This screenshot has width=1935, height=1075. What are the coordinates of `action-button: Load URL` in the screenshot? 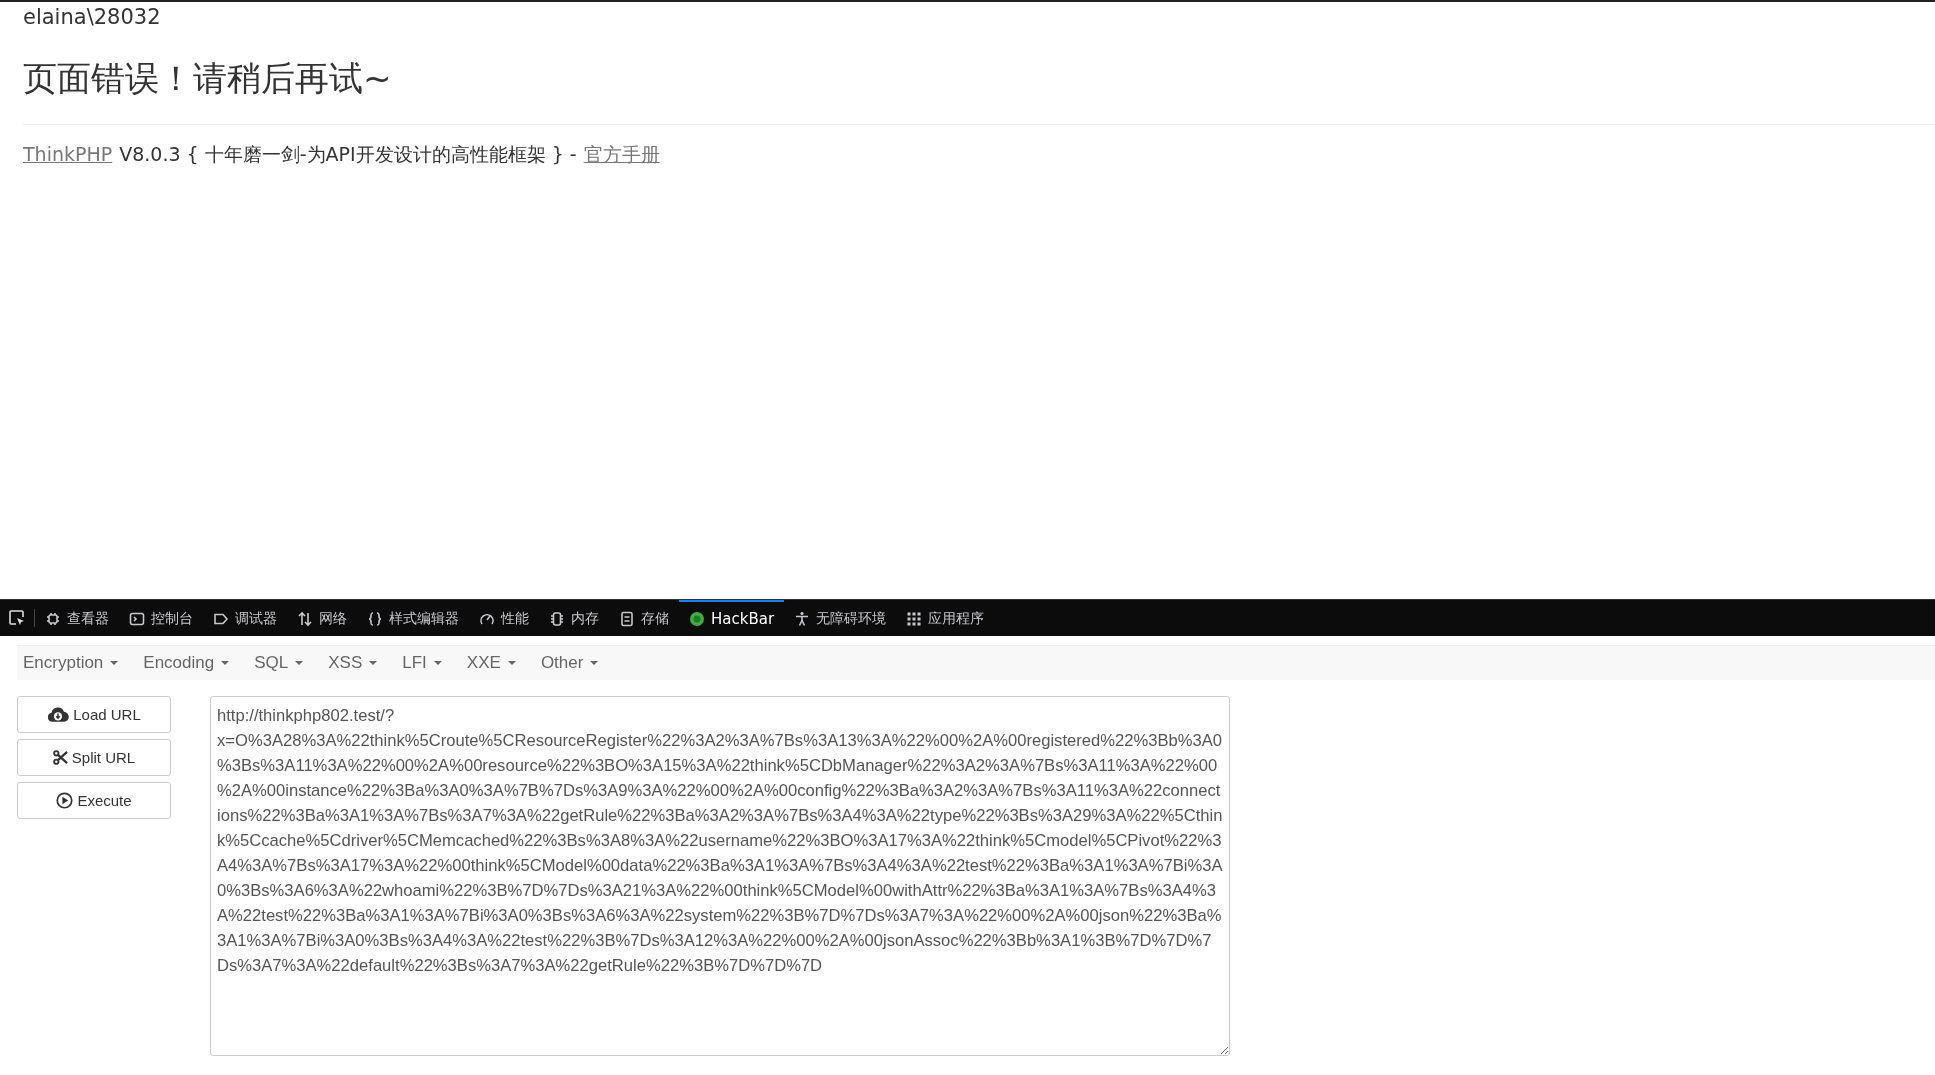 It's located at (94, 714).